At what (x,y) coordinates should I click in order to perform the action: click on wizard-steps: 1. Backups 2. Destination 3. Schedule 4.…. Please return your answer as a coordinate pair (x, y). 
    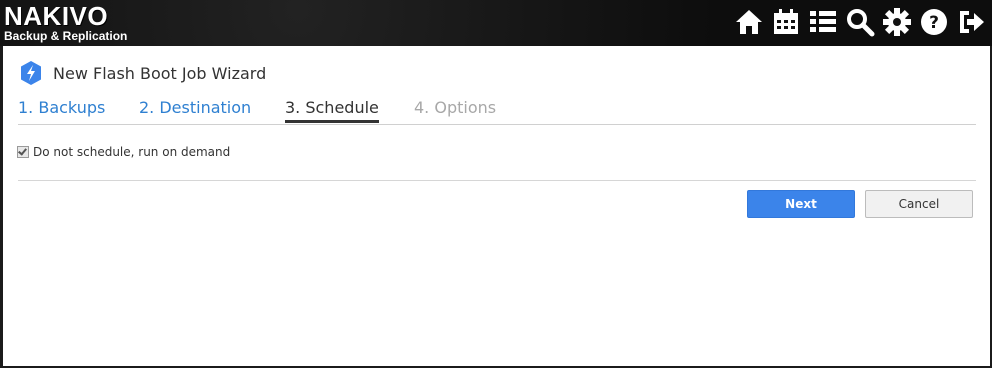
    Looking at the image, I should click on (497, 111).